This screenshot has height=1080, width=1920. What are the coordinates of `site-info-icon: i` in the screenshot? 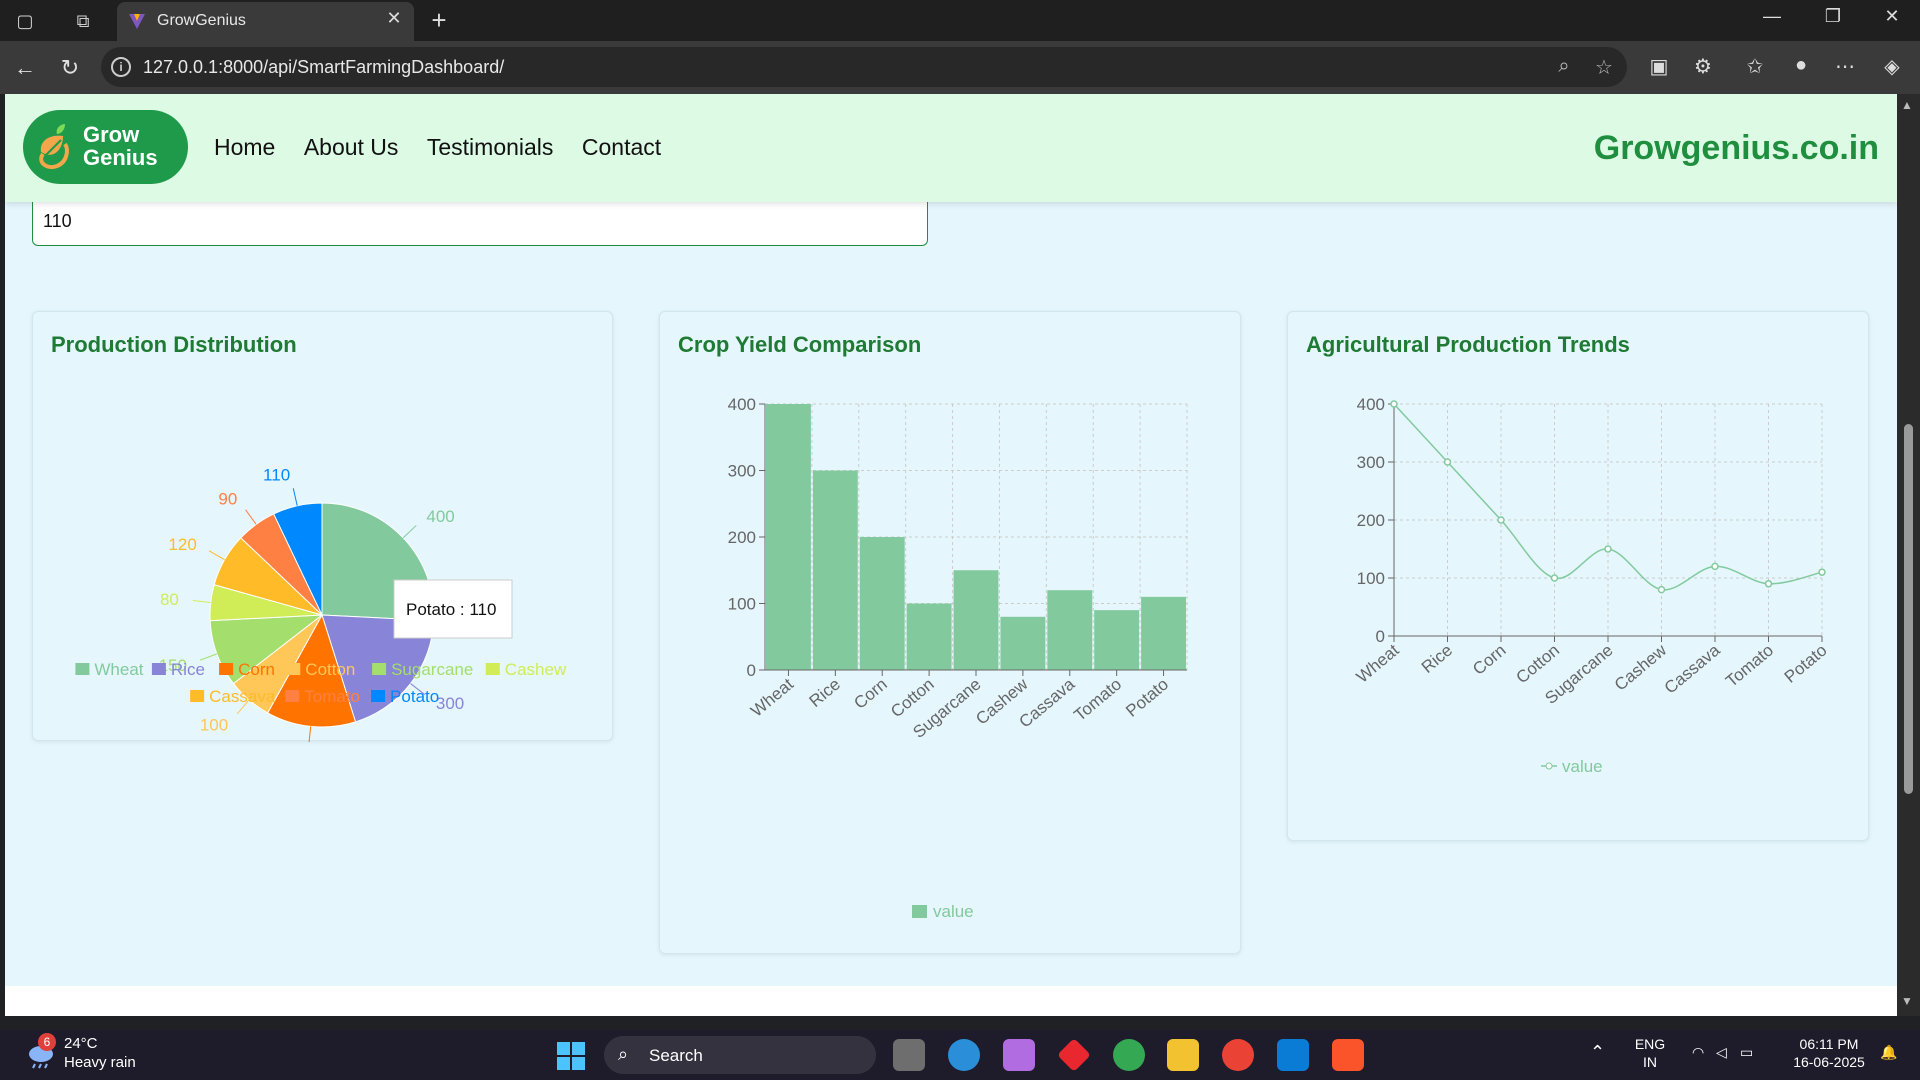 It's located at (121, 67).